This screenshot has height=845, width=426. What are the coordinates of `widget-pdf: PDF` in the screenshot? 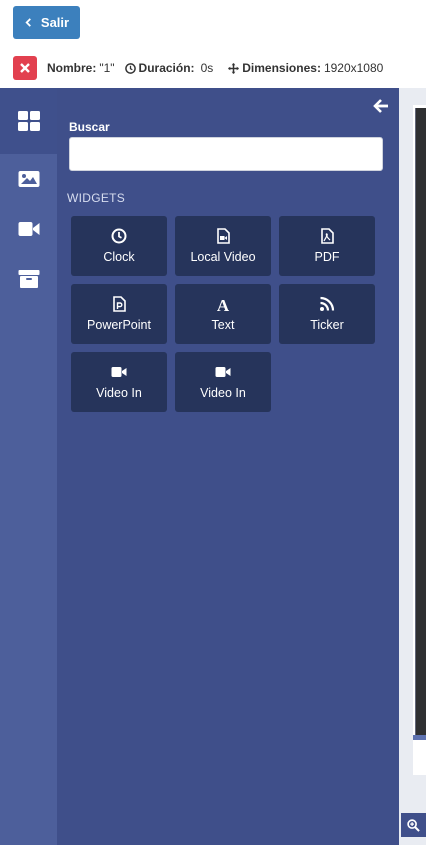 It's located at (327, 246).